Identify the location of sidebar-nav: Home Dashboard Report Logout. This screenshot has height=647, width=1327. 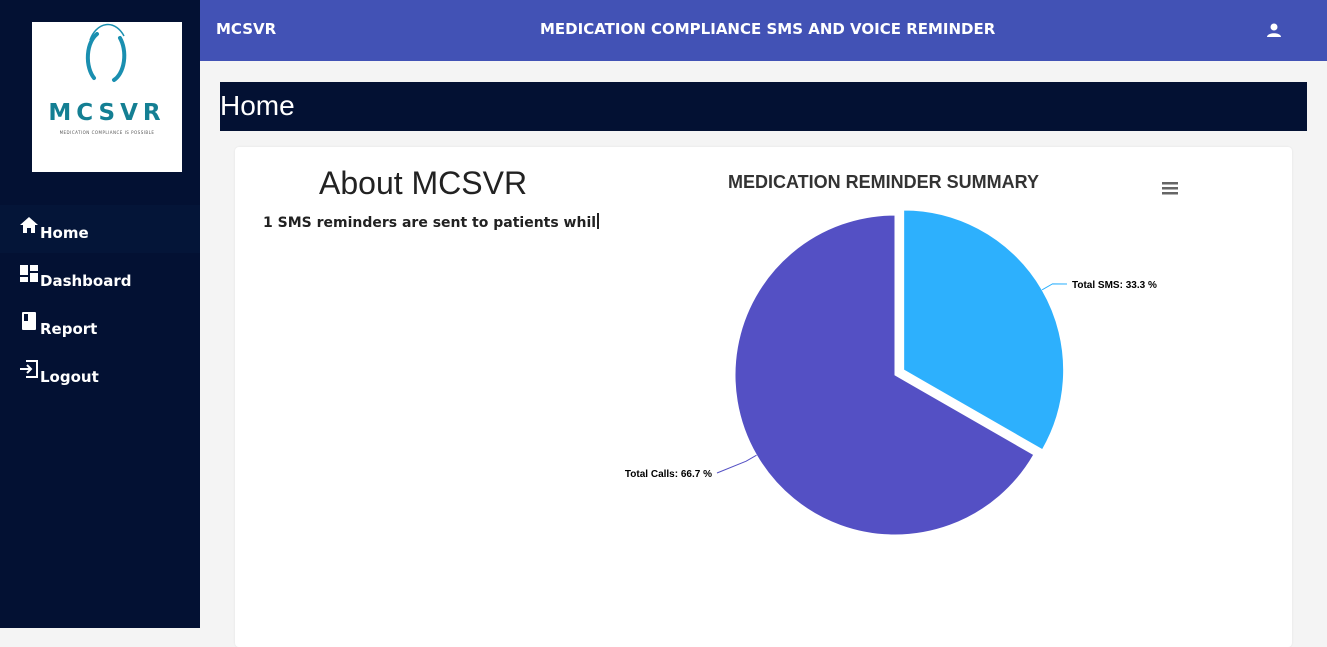
(100, 301).